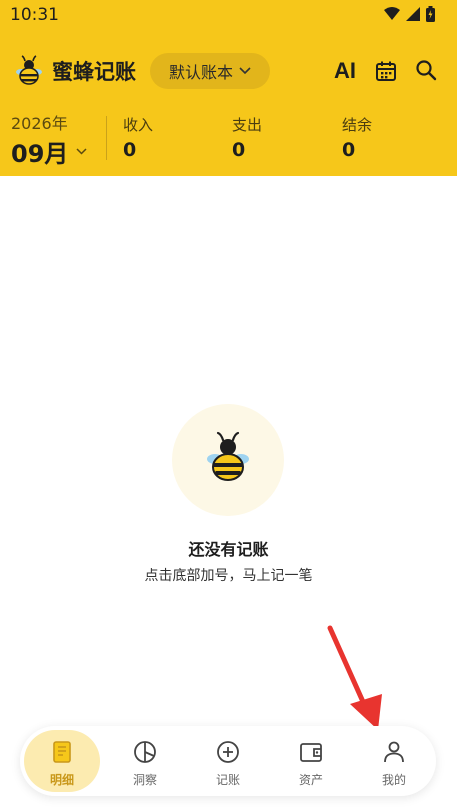  Describe the element at coordinates (130, 150) in the screenshot. I see `income-value: 0` at that location.